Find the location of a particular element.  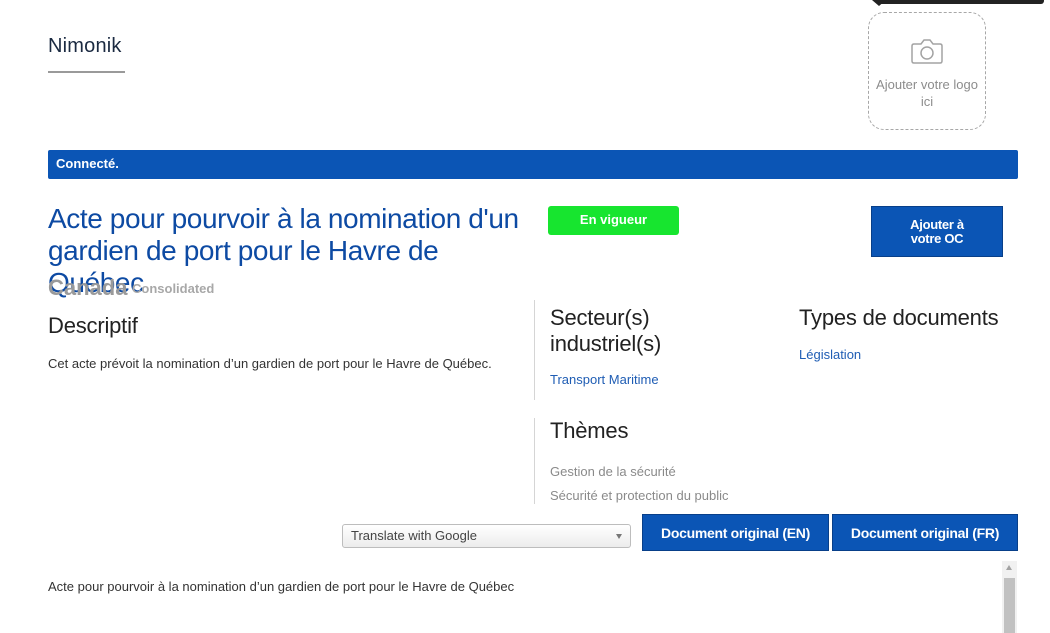

themes-heading: Thèmes is located at coordinates (589, 430).